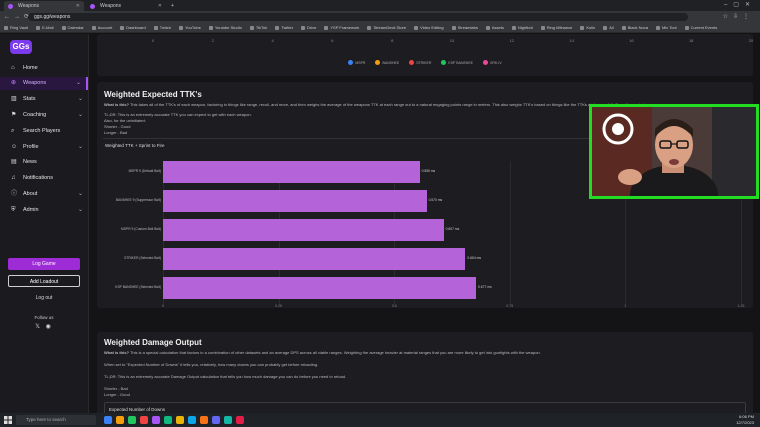  I want to click on windows-start-icon, so click(8, 420).